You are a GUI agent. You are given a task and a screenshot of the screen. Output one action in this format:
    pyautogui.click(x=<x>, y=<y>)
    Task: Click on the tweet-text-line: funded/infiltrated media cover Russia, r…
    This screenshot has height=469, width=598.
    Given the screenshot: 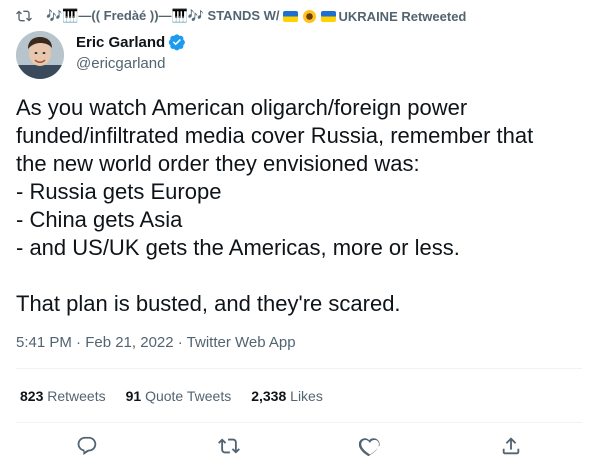 What is the action you would take?
    pyautogui.click(x=275, y=135)
    